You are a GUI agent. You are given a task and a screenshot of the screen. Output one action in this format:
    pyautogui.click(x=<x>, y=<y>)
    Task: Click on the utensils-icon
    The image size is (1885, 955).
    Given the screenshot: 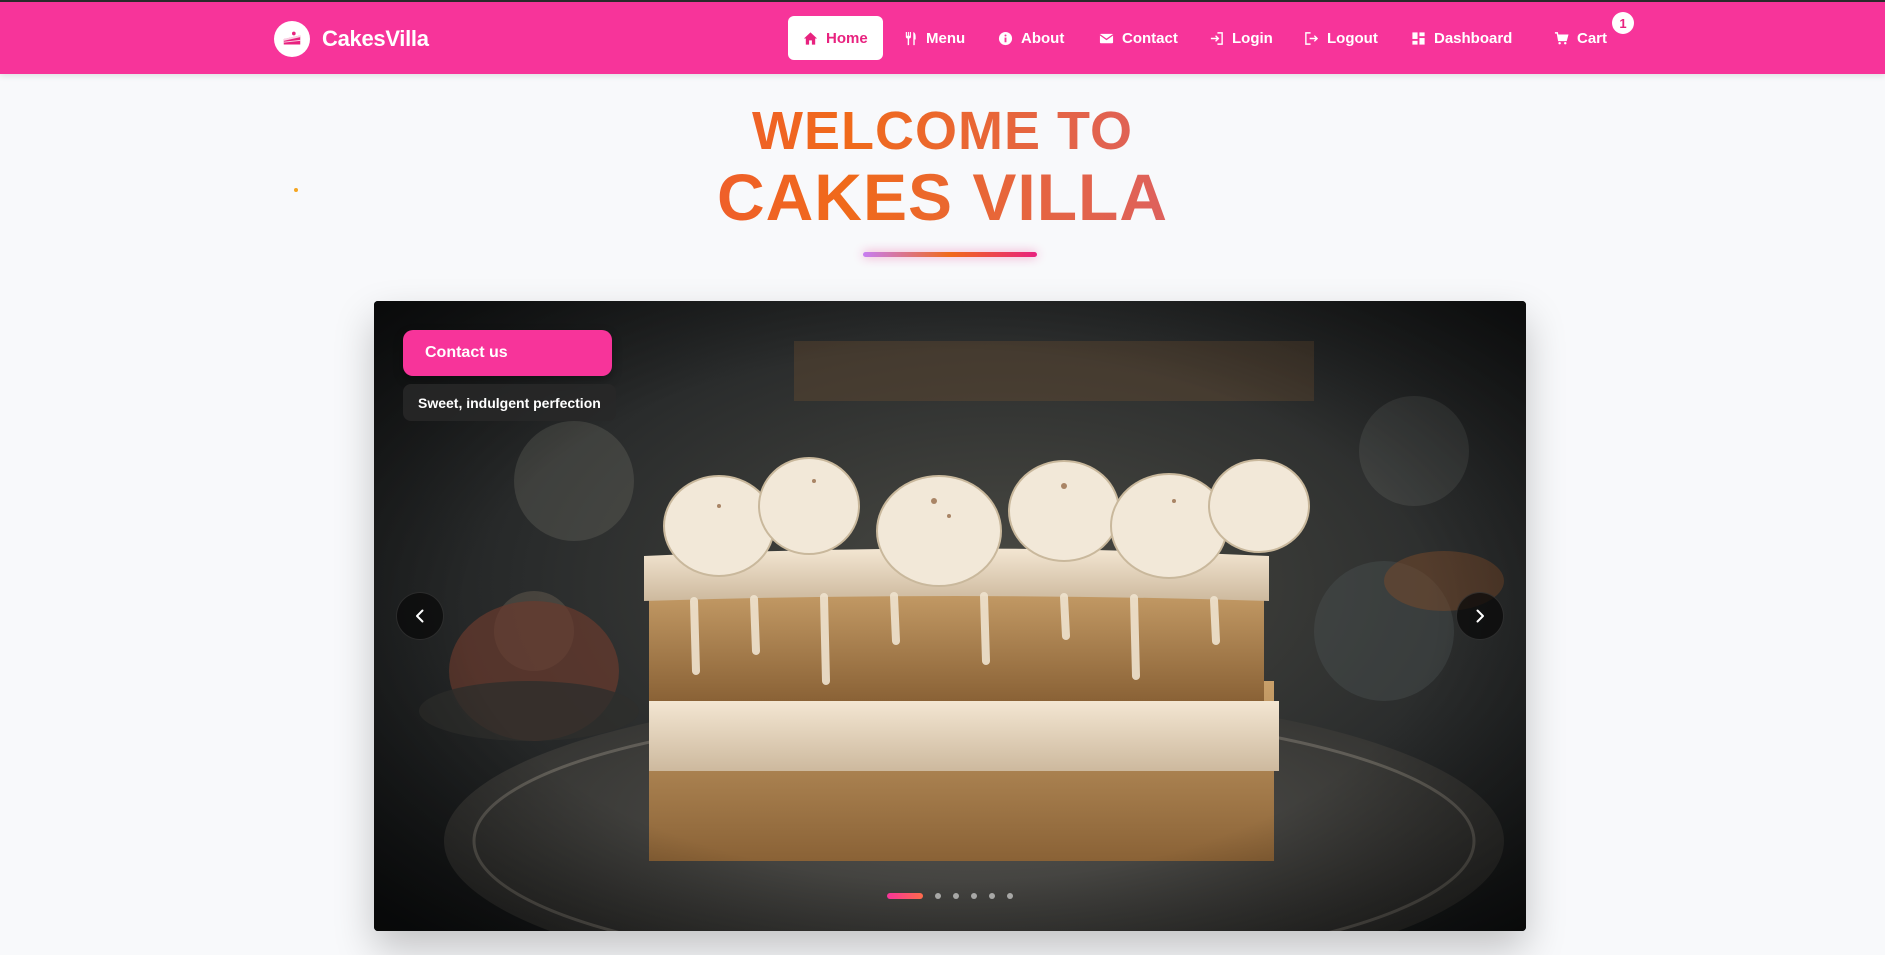 What is the action you would take?
    pyautogui.click(x=910, y=38)
    